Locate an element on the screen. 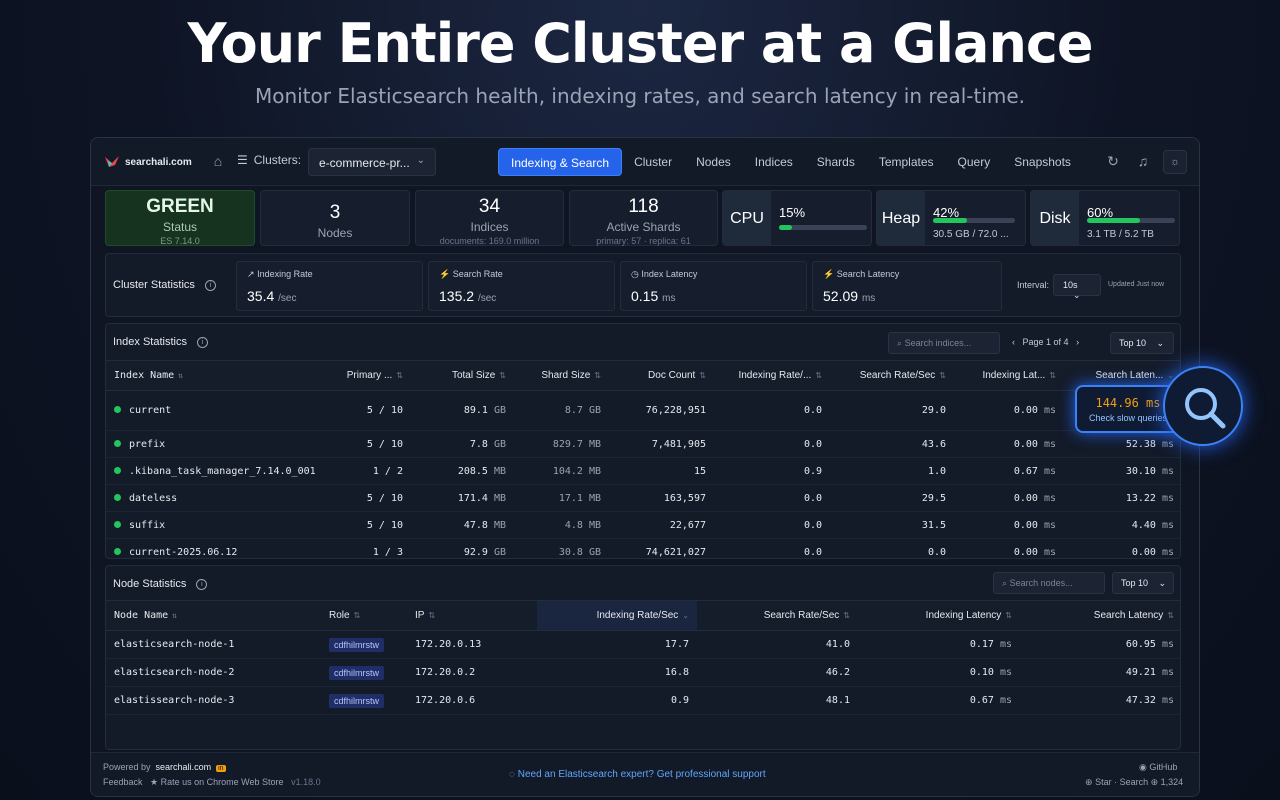 Image resolution: width=1280 pixels, height=800 pixels. feedback-link: Feedback is located at coordinates (123, 782).